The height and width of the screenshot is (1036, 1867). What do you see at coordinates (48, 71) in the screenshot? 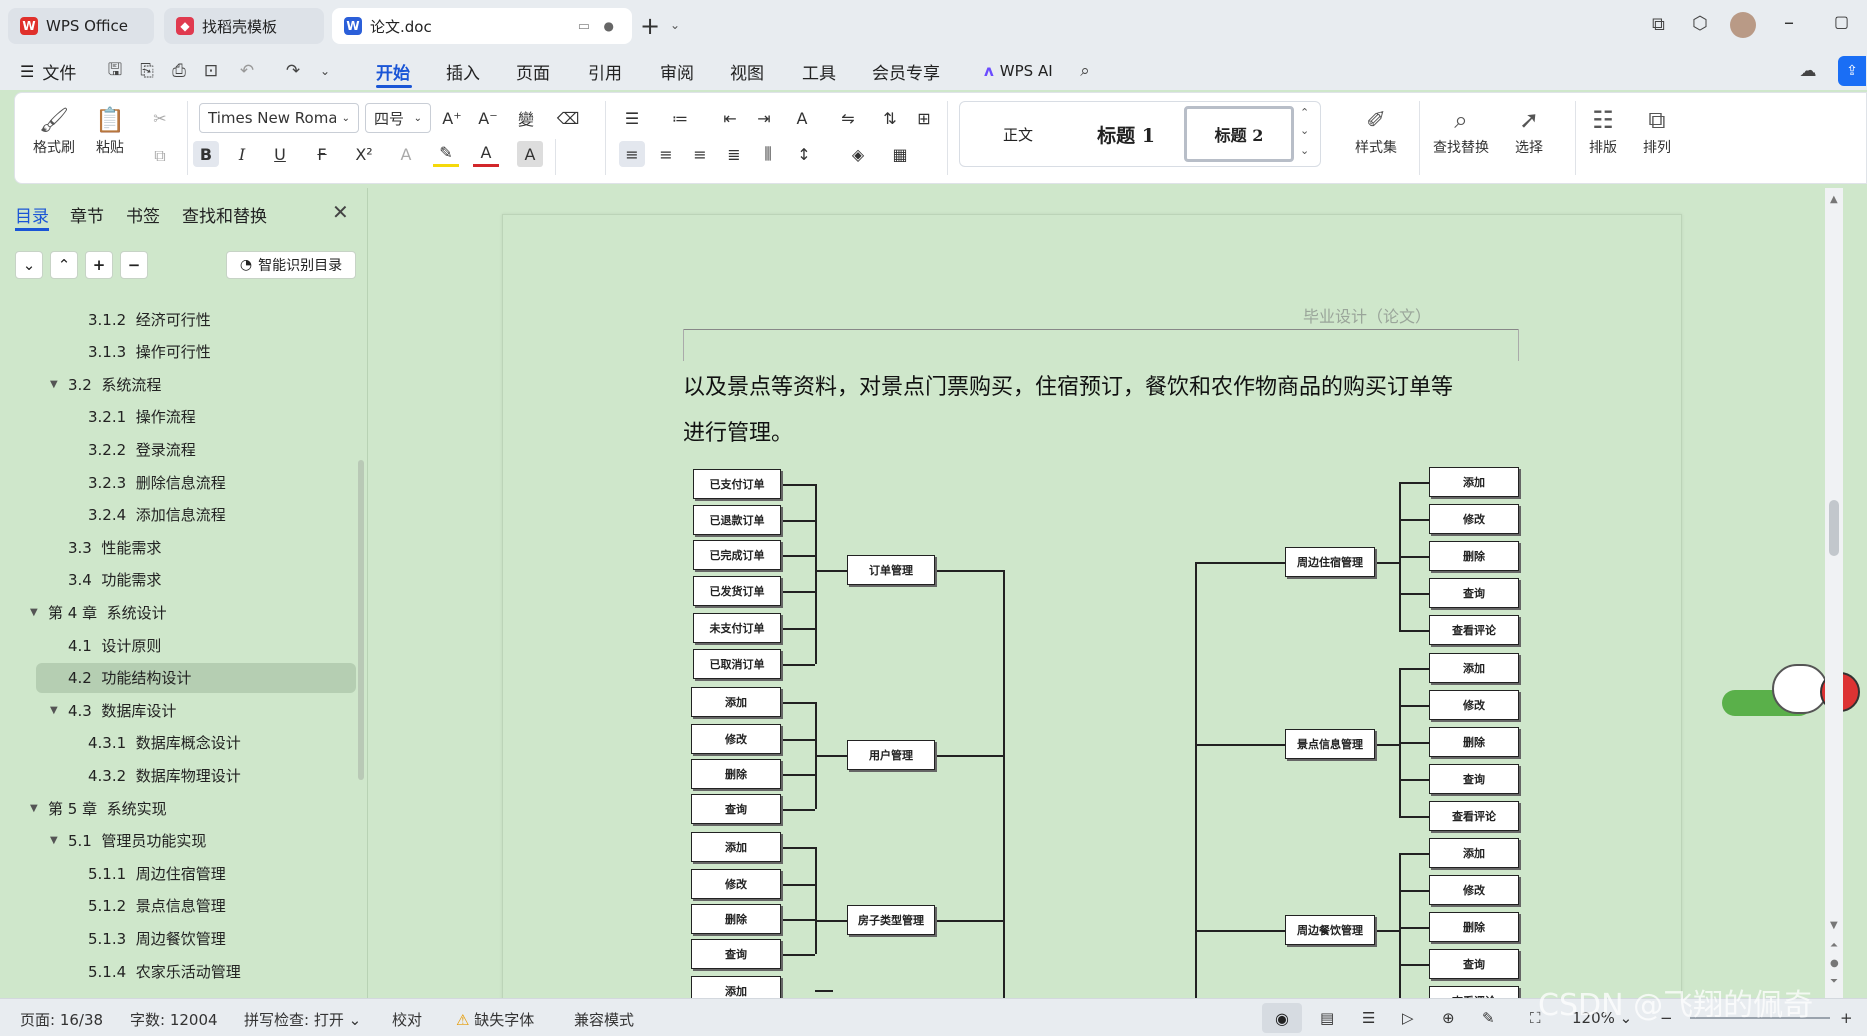
I see `file-menu: ☰ 文件` at bounding box center [48, 71].